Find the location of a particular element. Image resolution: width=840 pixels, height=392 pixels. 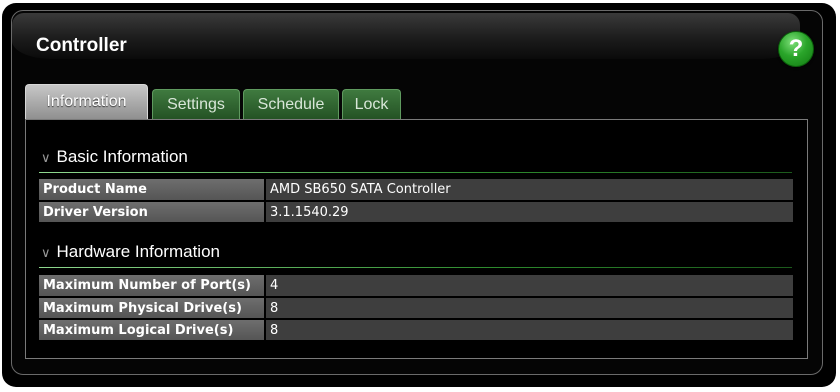

table-row: Maximum Physical Drive(s) 8 is located at coordinates (416, 308).